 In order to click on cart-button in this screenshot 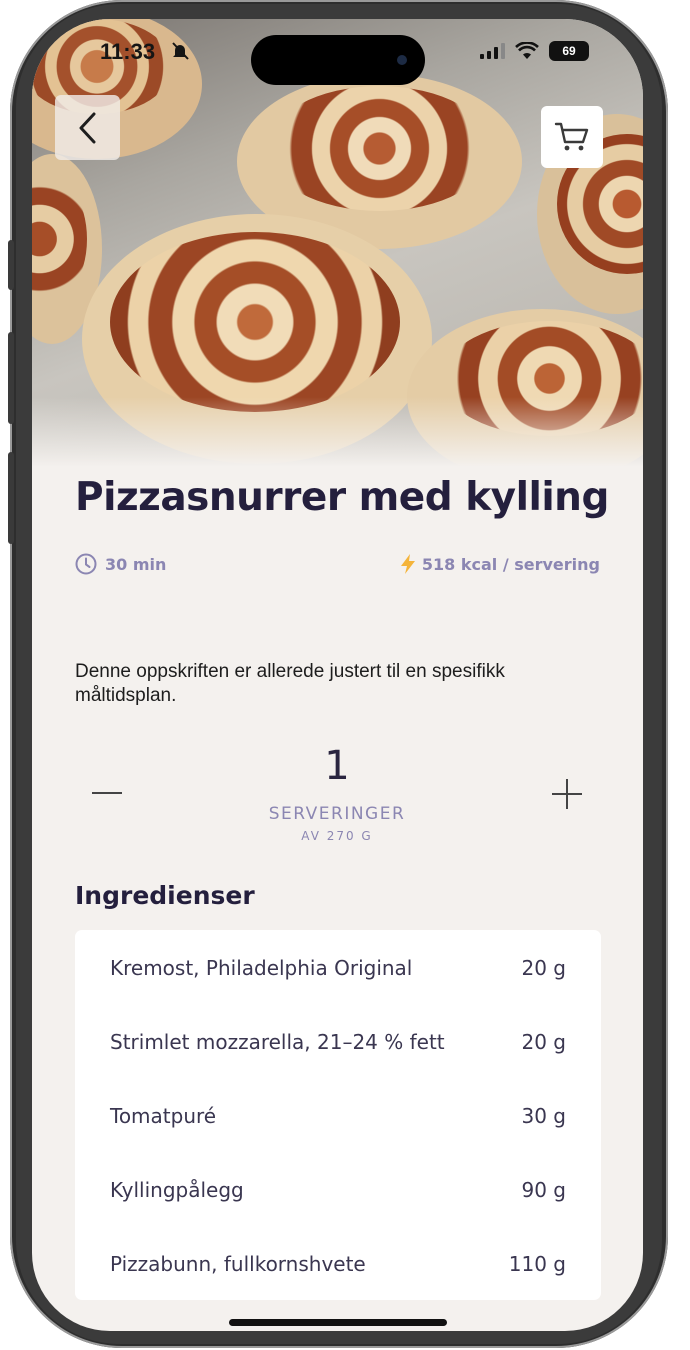, I will do `click(572, 137)`.